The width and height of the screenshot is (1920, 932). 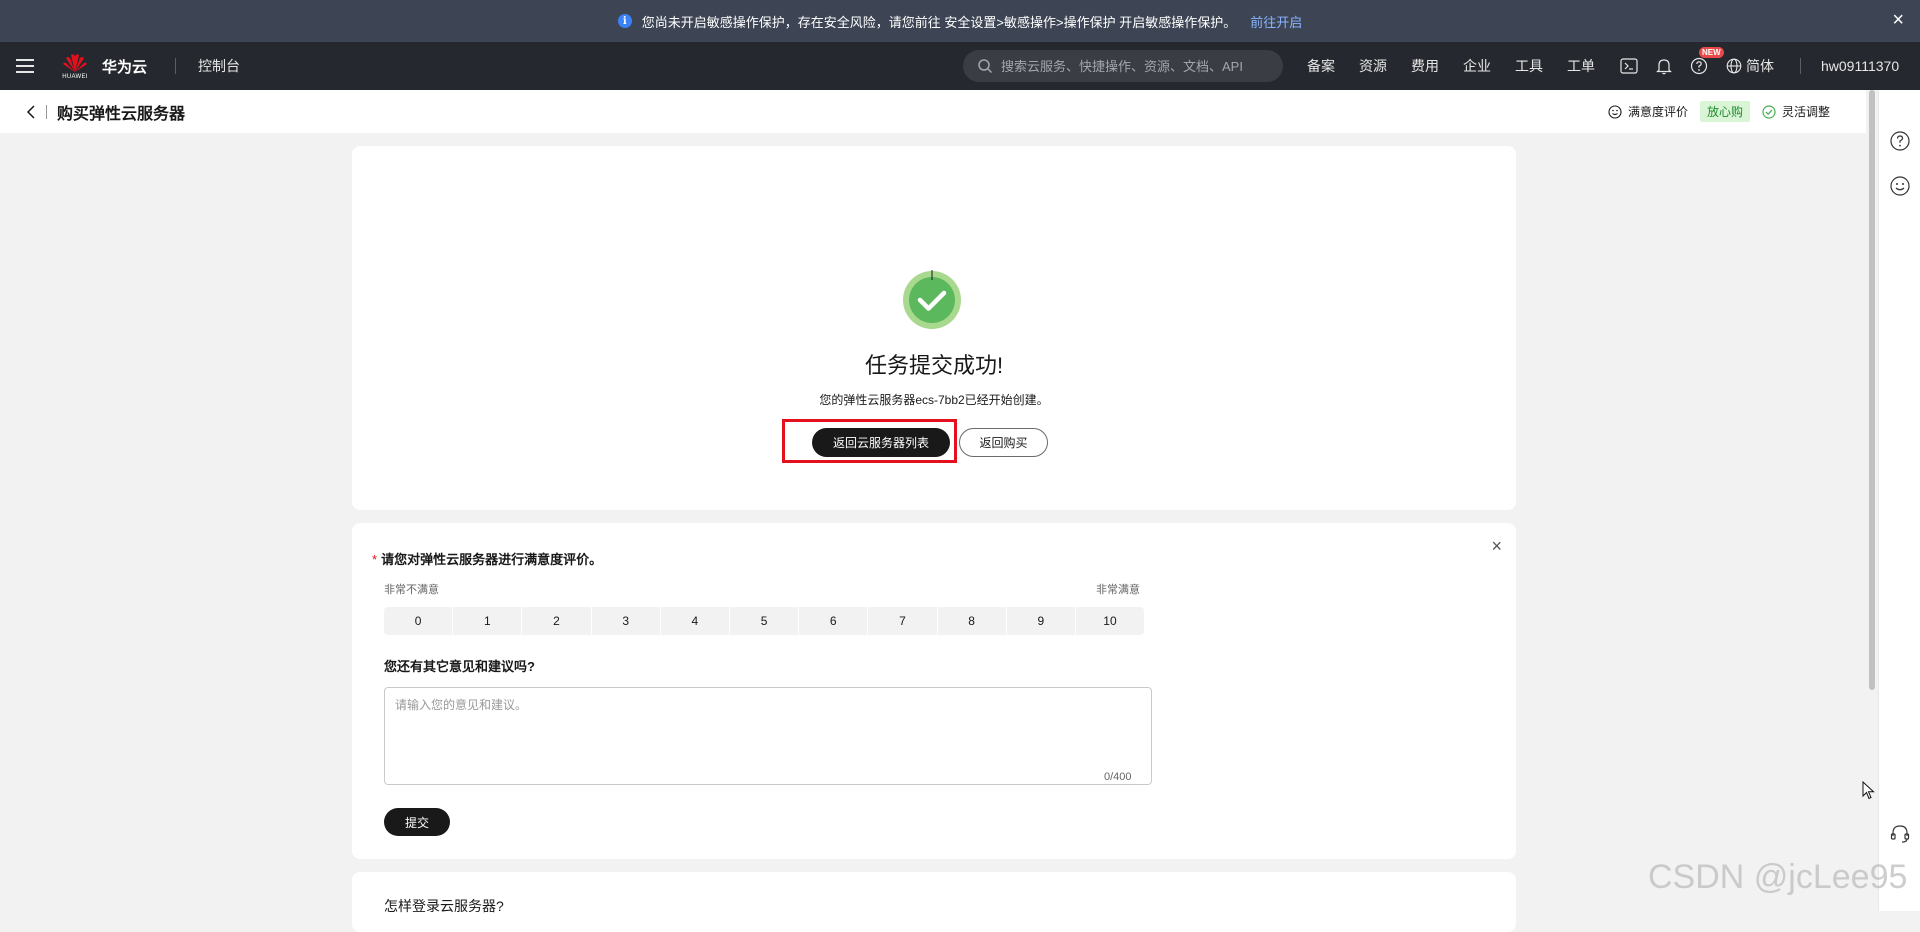 What do you see at coordinates (934, 902) in the screenshot?
I see `login-help-card: 怎样登录云服务器?` at bounding box center [934, 902].